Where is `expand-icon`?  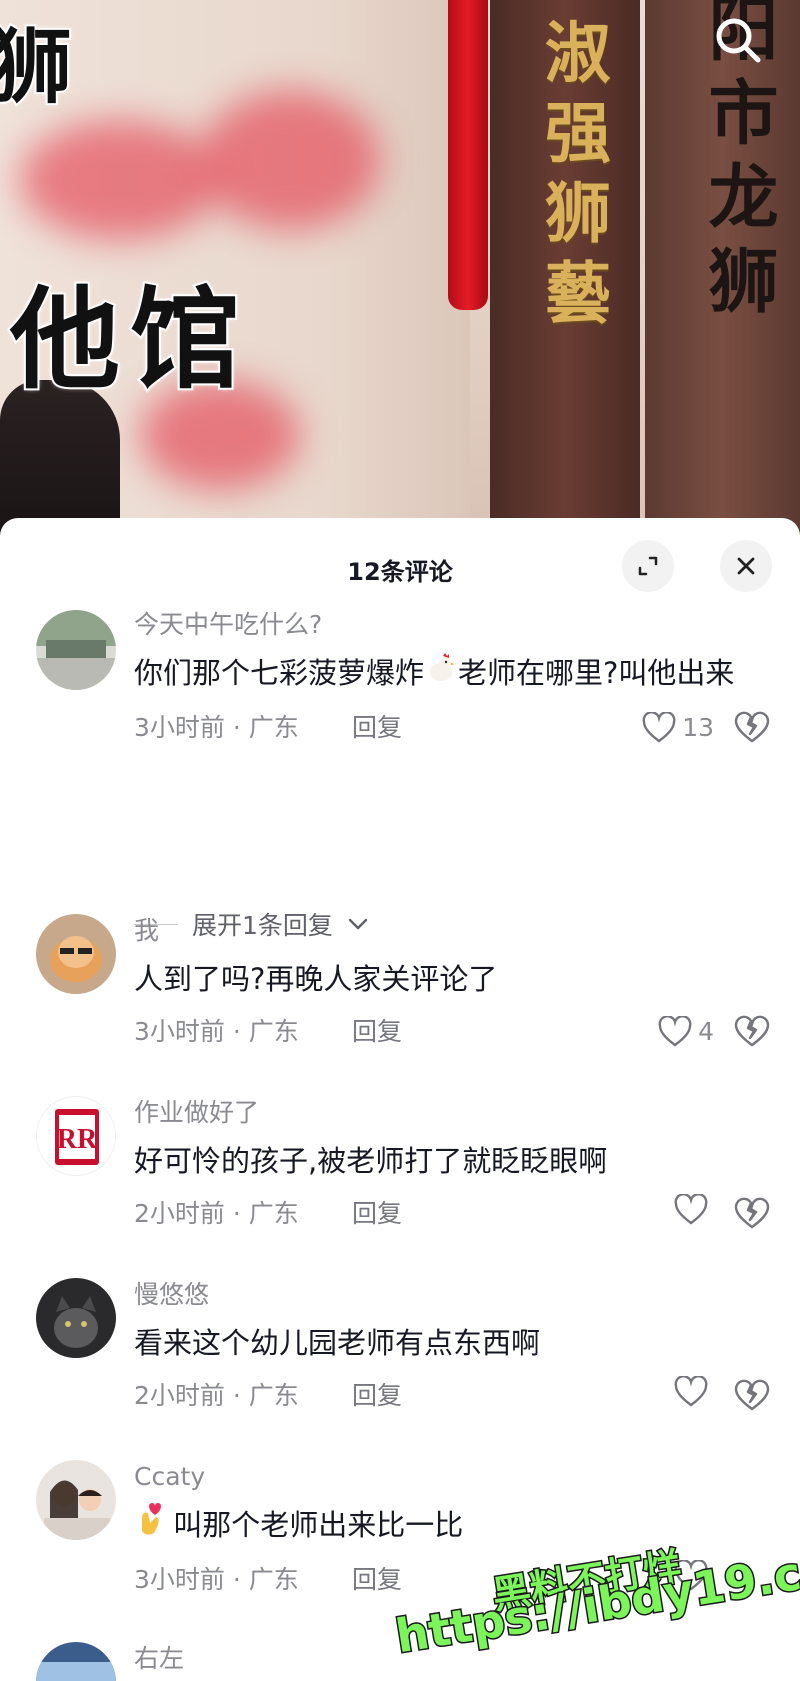
expand-icon is located at coordinates (648, 566).